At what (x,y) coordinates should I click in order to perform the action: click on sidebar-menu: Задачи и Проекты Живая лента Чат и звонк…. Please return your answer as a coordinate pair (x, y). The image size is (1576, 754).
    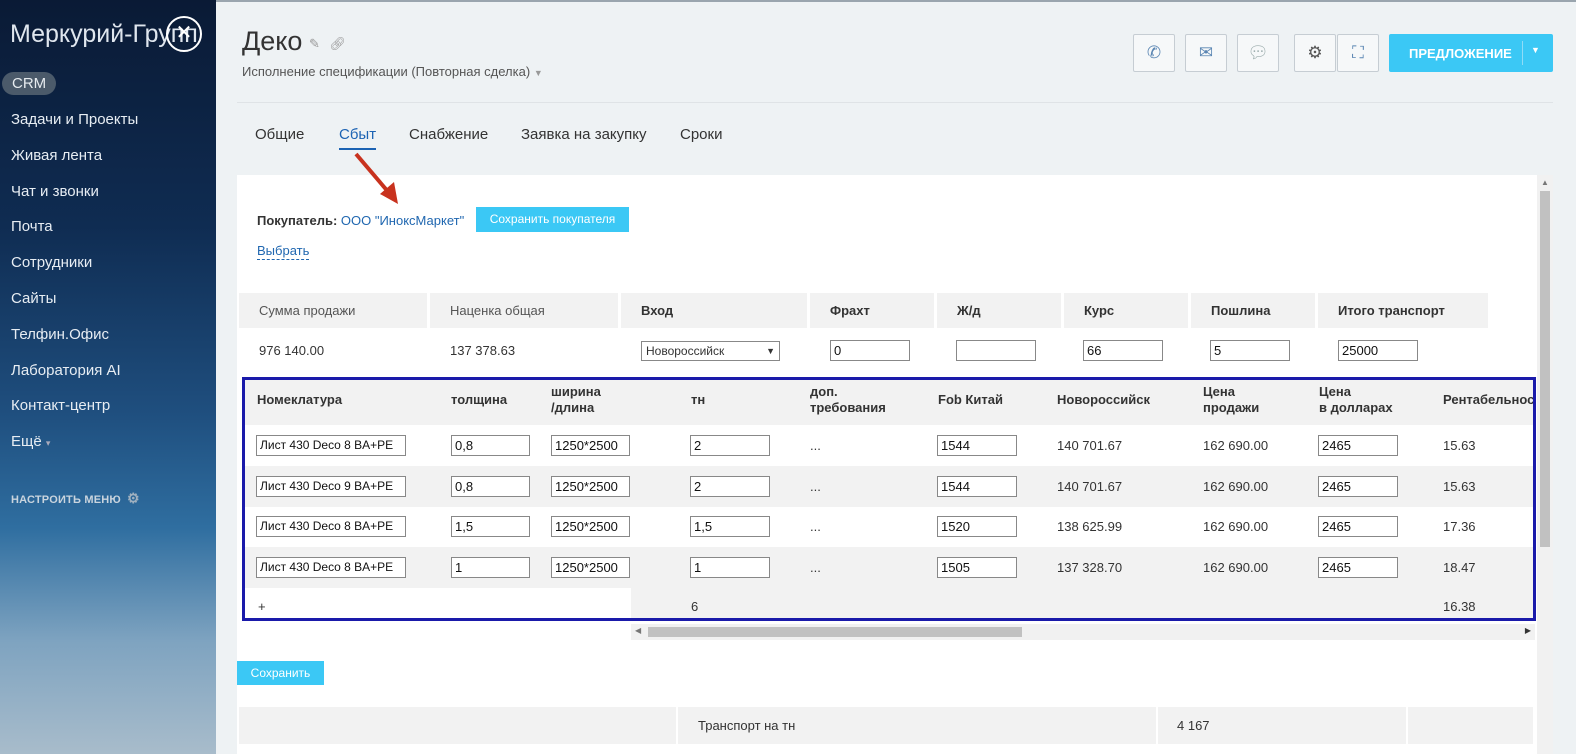
    Looking at the image, I should click on (74, 289).